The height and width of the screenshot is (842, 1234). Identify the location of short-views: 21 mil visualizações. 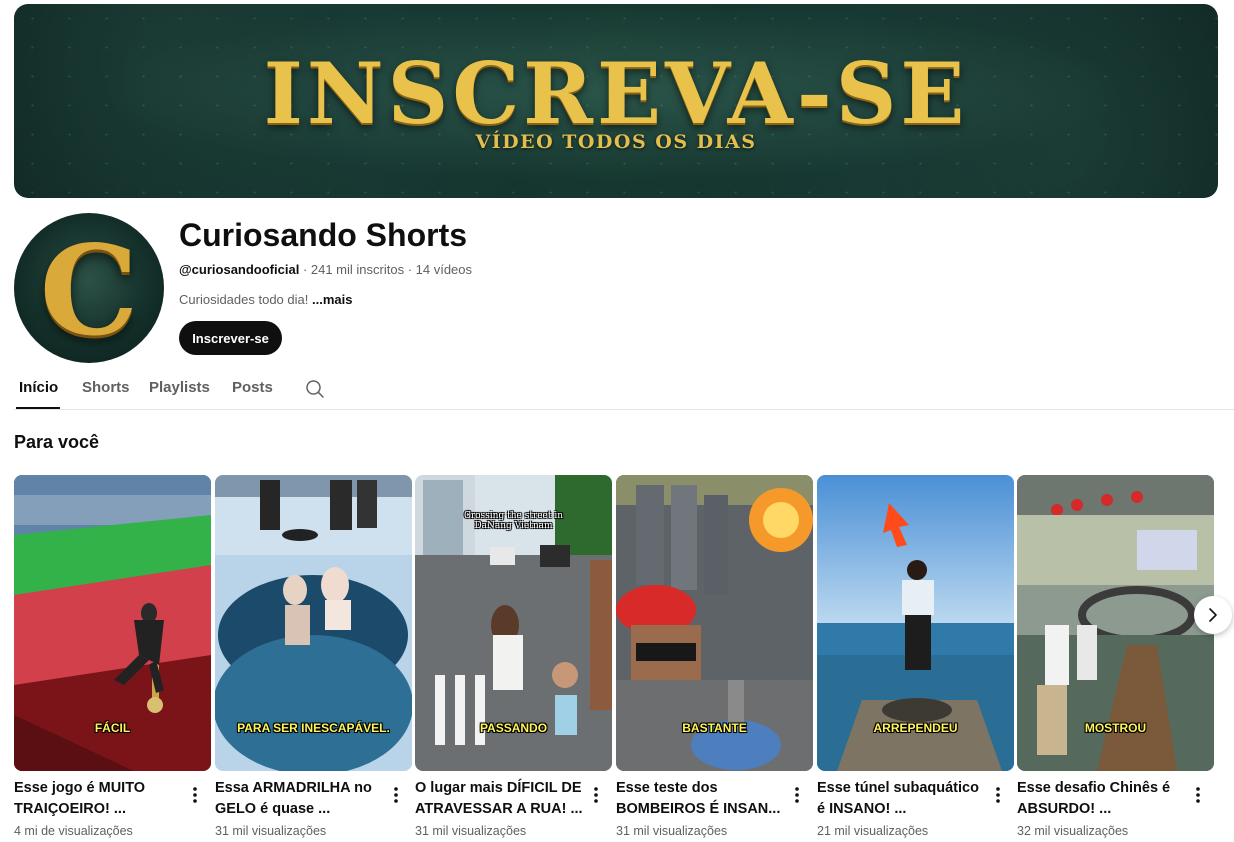
(873, 831).